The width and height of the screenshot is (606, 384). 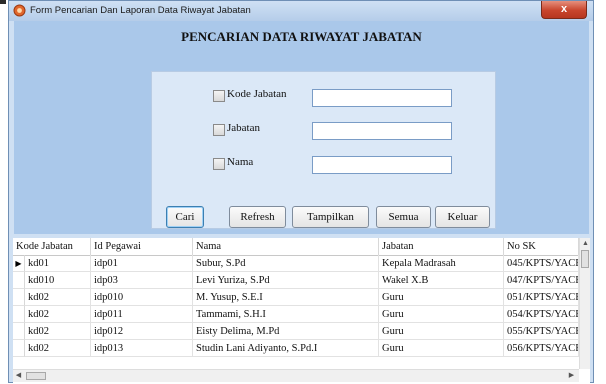 What do you see at coordinates (3, 2) in the screenshot?
I see `screen-edge-artifact` at bounding box center [3, 2].